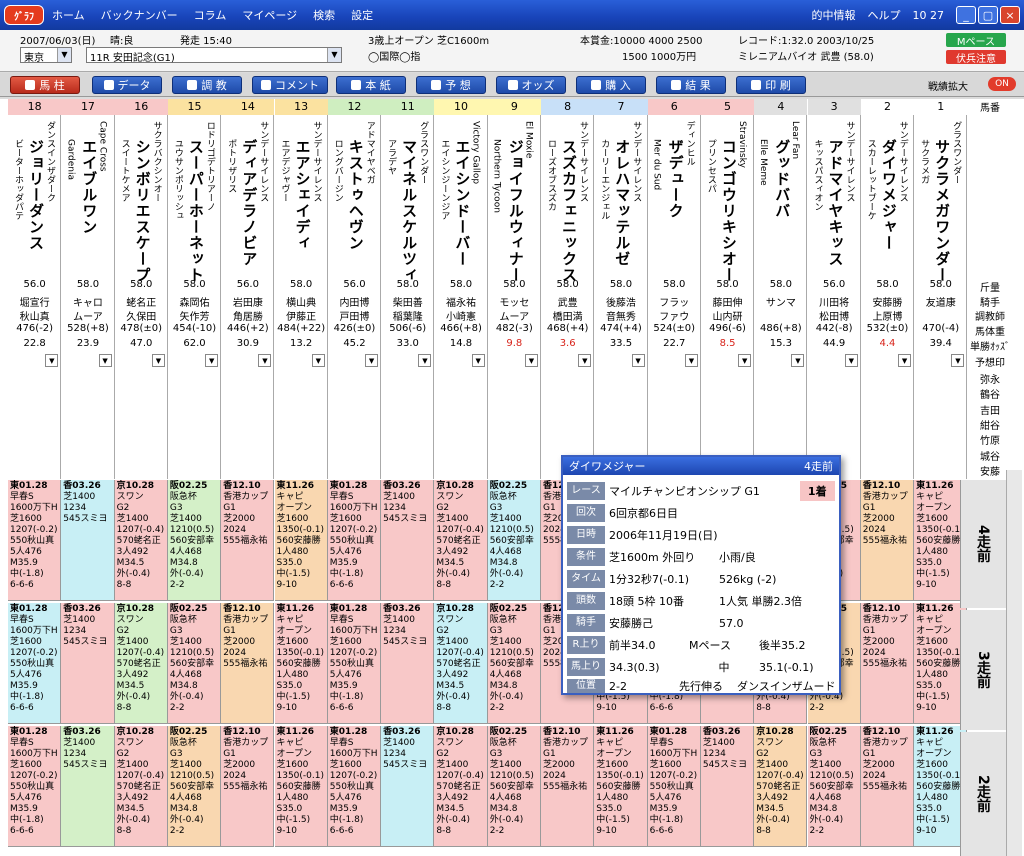  What do you see at coordinates (127, 85) in the screenshot?
I see `tab-data: データ` at bounding box center [127, 85].